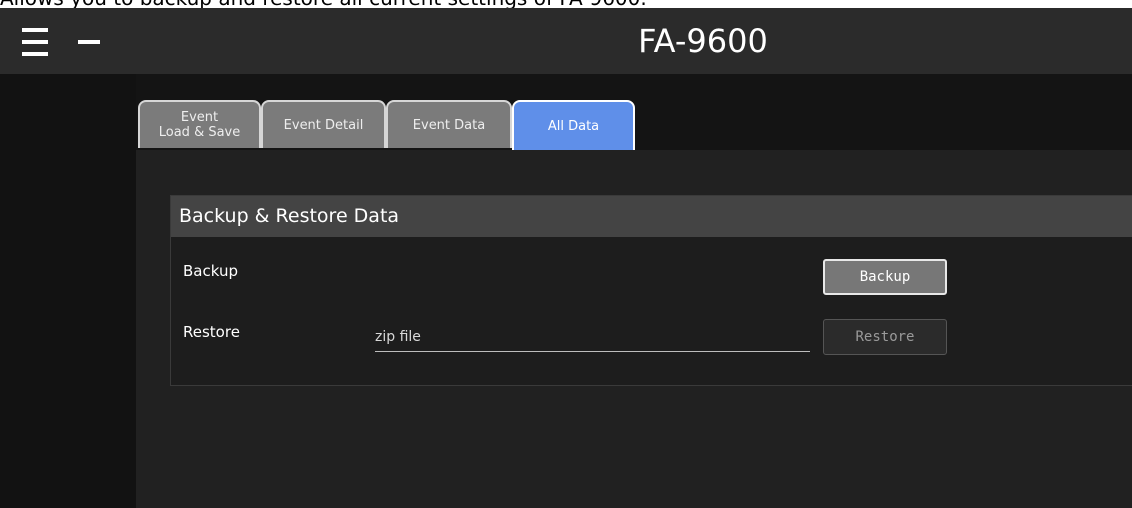 Image resolution: width=1132 pixels, height=508 pixels. What do you see at coordinates (68, 291) in the screenshot?
I see `left-sidebar` at bounding box center [68, 291].